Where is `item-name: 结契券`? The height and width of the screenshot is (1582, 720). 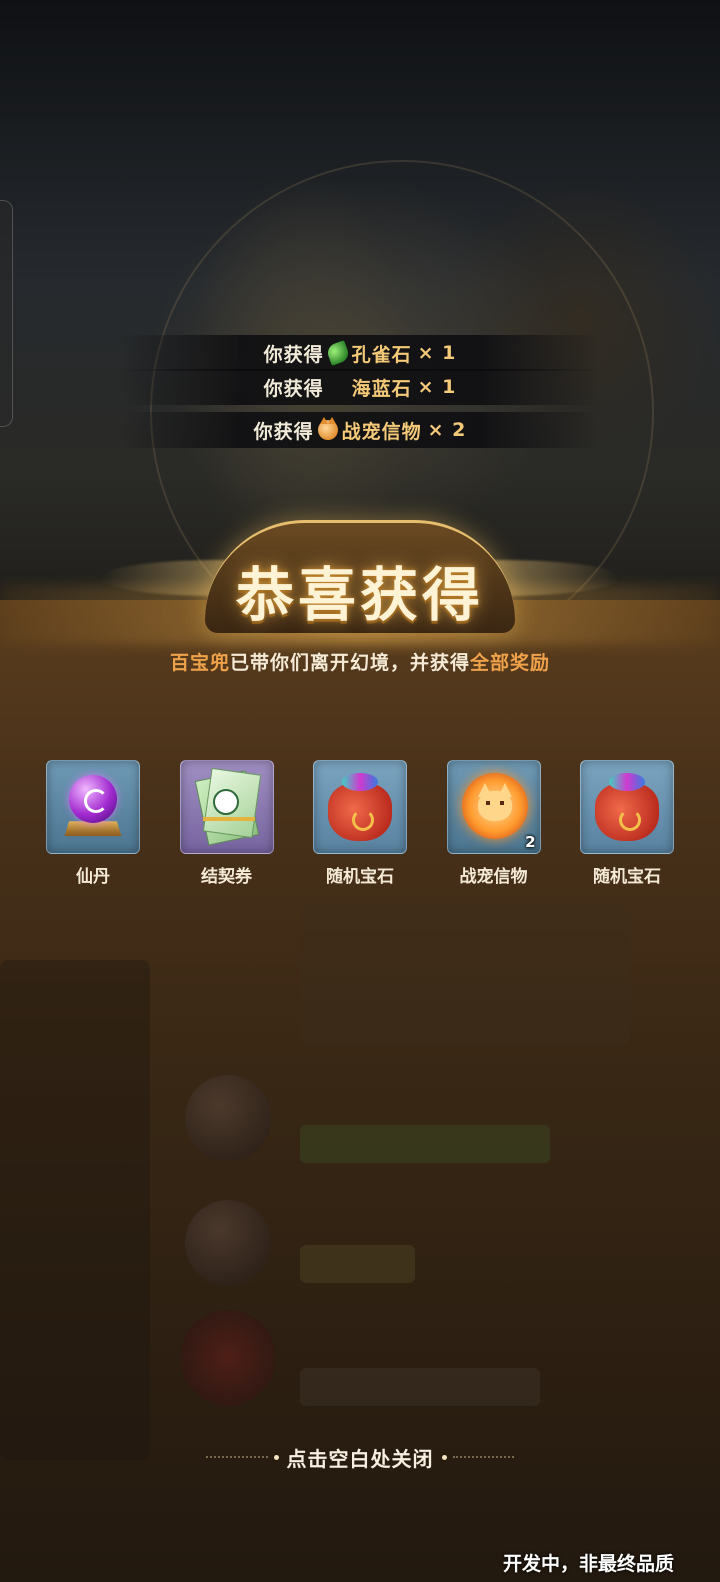 item-name: 结契券 is located at coordinates (226, 877).